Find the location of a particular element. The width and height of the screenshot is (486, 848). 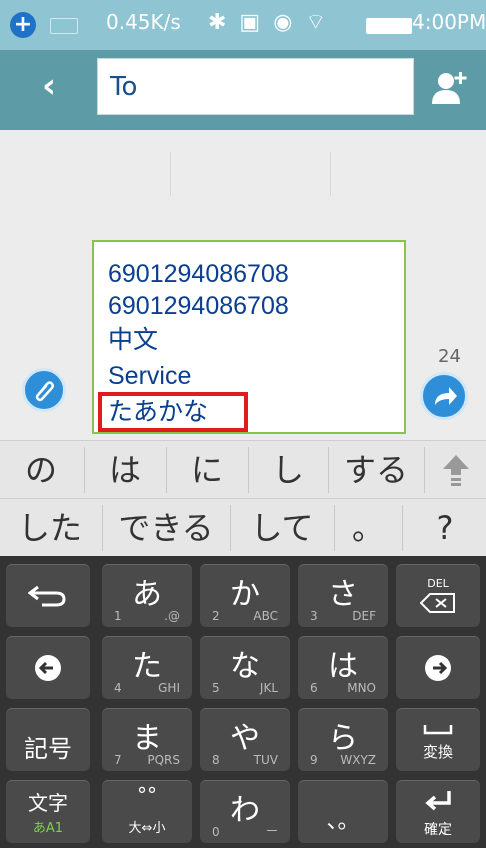

key-ha: は 6 MNO is located at coordinates (343, 667).